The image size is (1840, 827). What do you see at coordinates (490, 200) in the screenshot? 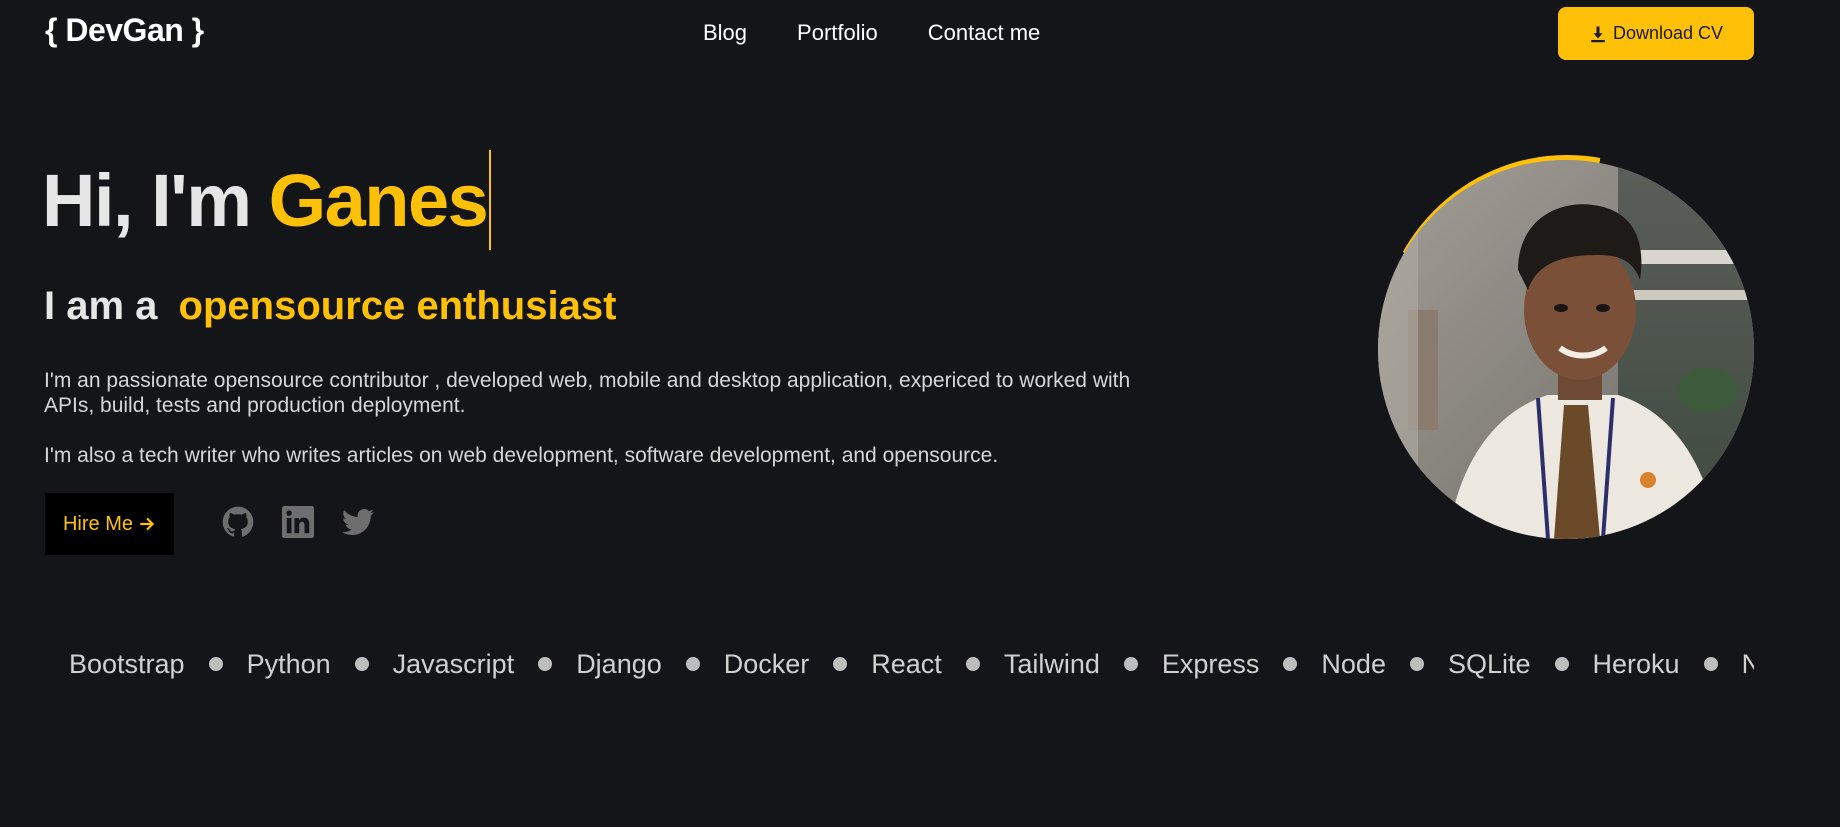
I see `typing-caret` at bounding box center [490, 200].